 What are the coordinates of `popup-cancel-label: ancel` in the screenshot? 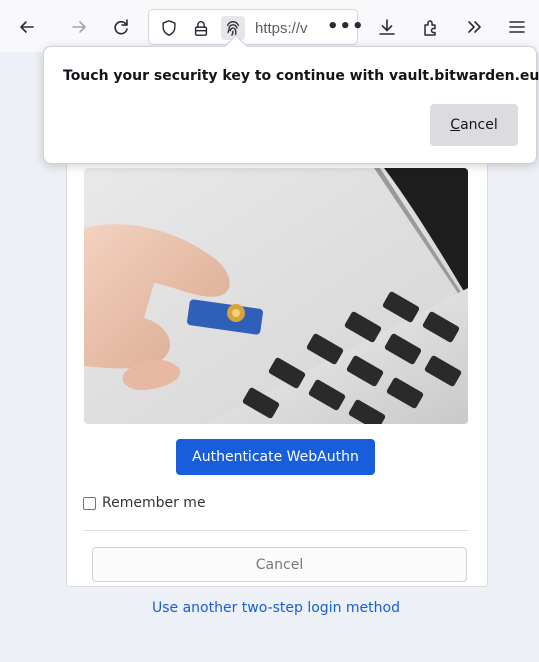 It's located at (479, 125).